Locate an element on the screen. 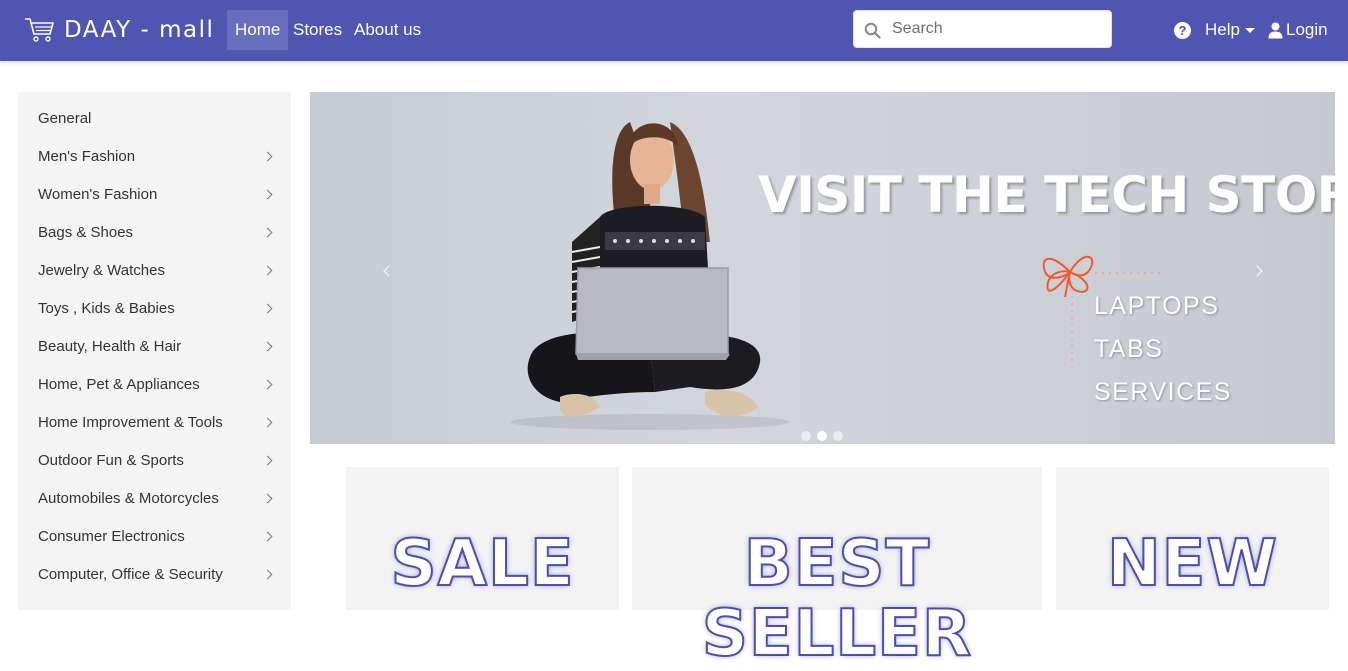  sidebar-item-womens-fashion: Women's Fashion is located at coordinates (154, 196).